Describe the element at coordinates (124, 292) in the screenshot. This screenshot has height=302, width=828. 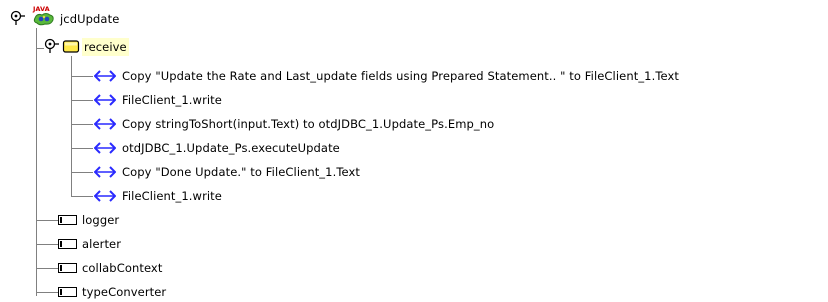
I see `field-label: typeConverter` at that location.